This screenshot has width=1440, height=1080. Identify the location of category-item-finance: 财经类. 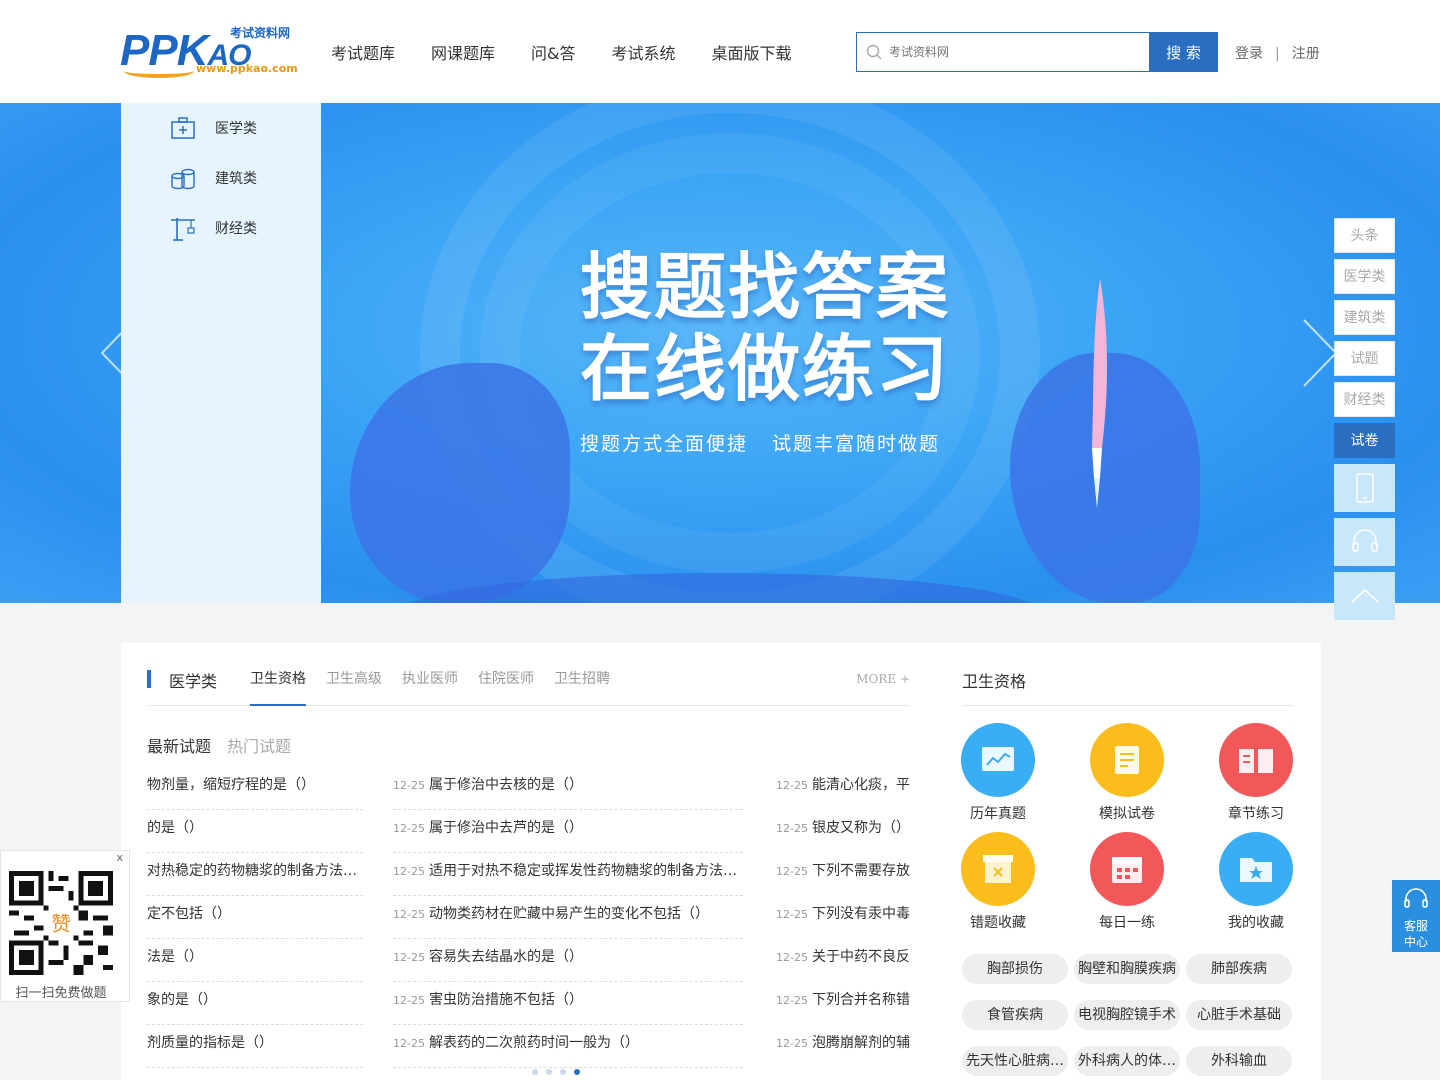
(213, 228).